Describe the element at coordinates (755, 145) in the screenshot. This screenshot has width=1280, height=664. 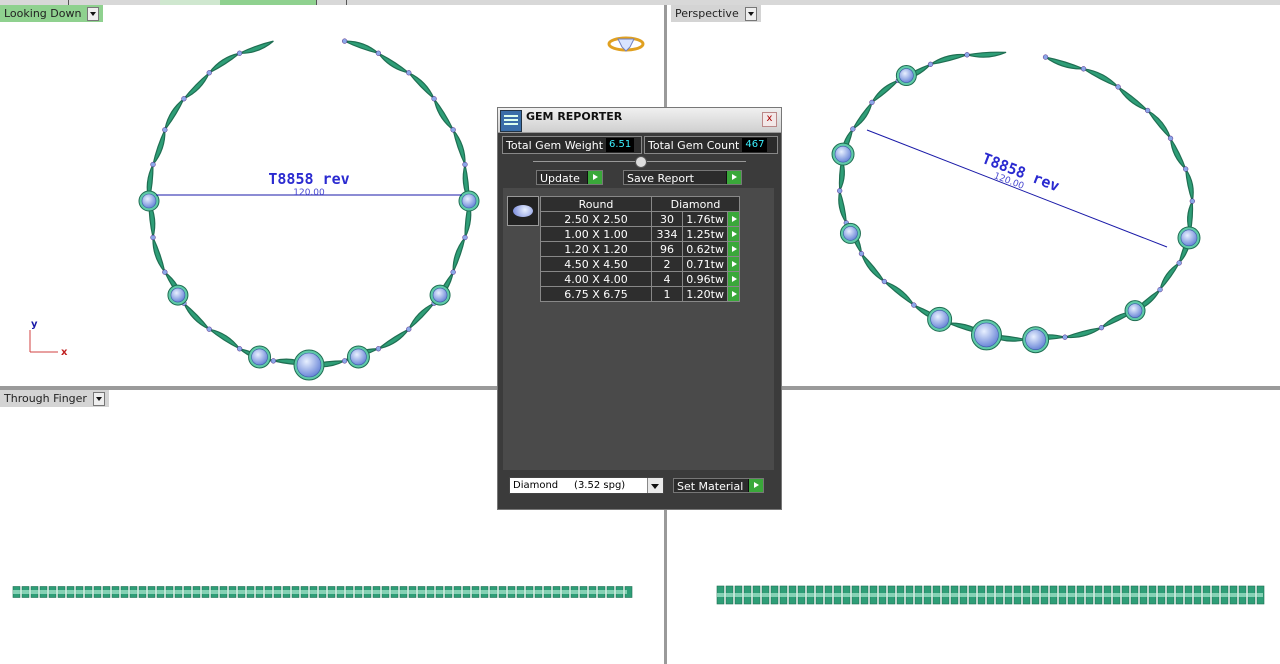
I see `total-count-value: 467` at that location.